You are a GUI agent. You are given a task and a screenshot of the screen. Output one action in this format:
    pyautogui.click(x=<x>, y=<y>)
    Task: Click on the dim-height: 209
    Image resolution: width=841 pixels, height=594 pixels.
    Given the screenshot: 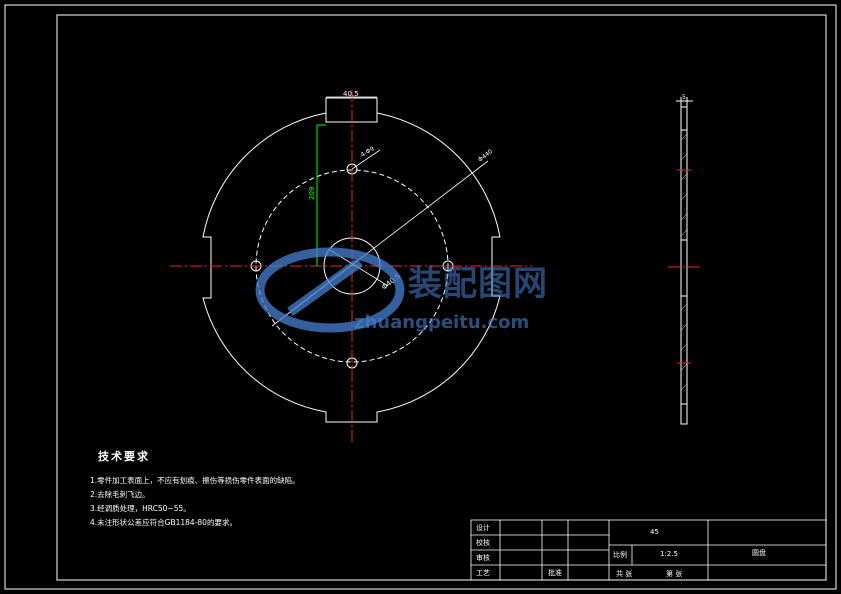 What is the action you would take?
    pyautogui.click(x=312, y=193)
    